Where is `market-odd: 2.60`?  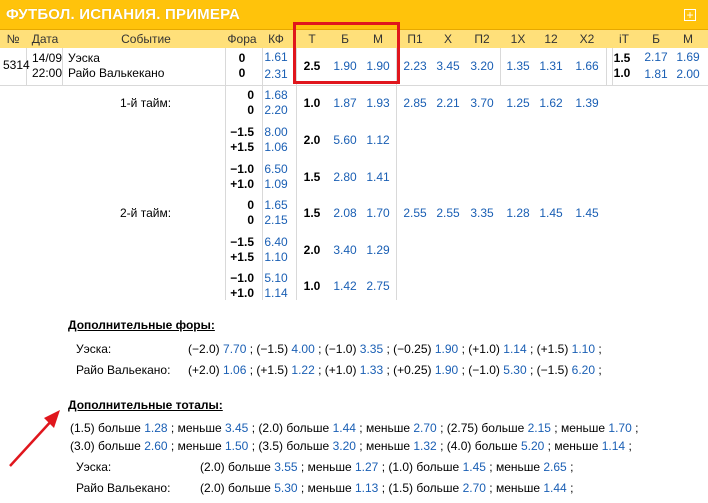 market-odd: 2.60 is located at coordinates (155, 446).